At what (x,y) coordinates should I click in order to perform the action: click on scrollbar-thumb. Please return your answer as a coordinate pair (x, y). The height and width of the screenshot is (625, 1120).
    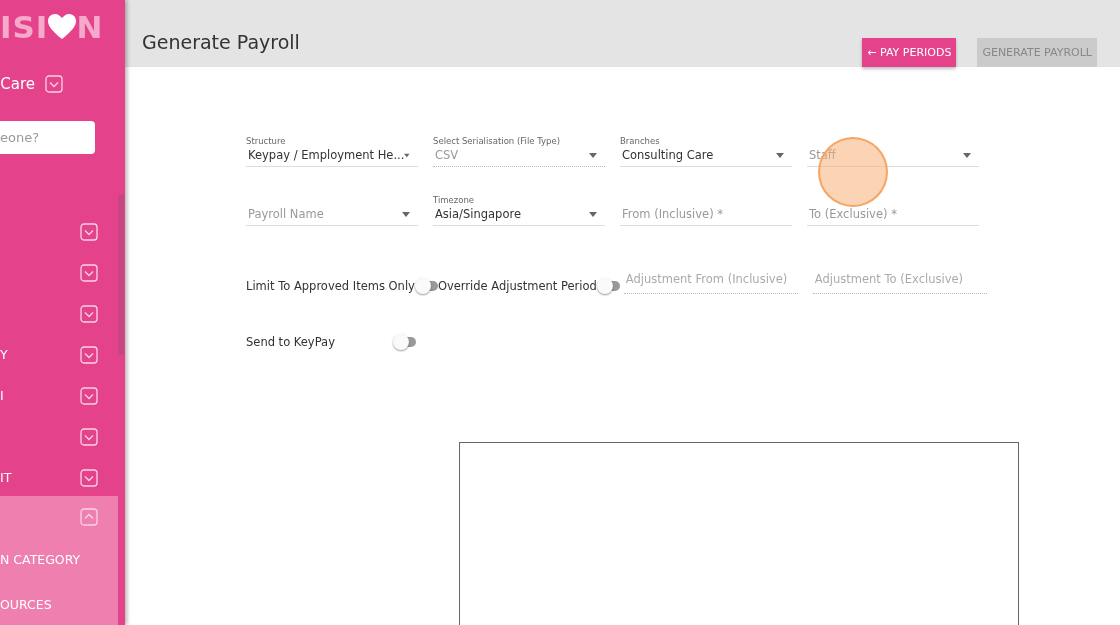
    Looking at the image, I should click on (121, 275).